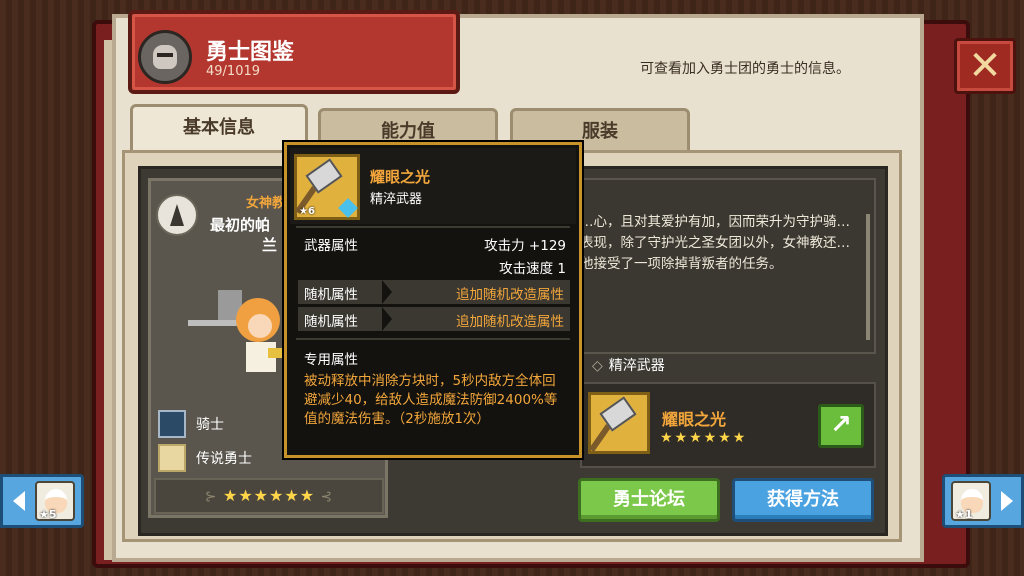 This screenshot has width=1024, height=576. Describe the element at coordinates (396, 199) in the screenshot. I see `tooltip-weapon-type: 精淬武器` at that location.